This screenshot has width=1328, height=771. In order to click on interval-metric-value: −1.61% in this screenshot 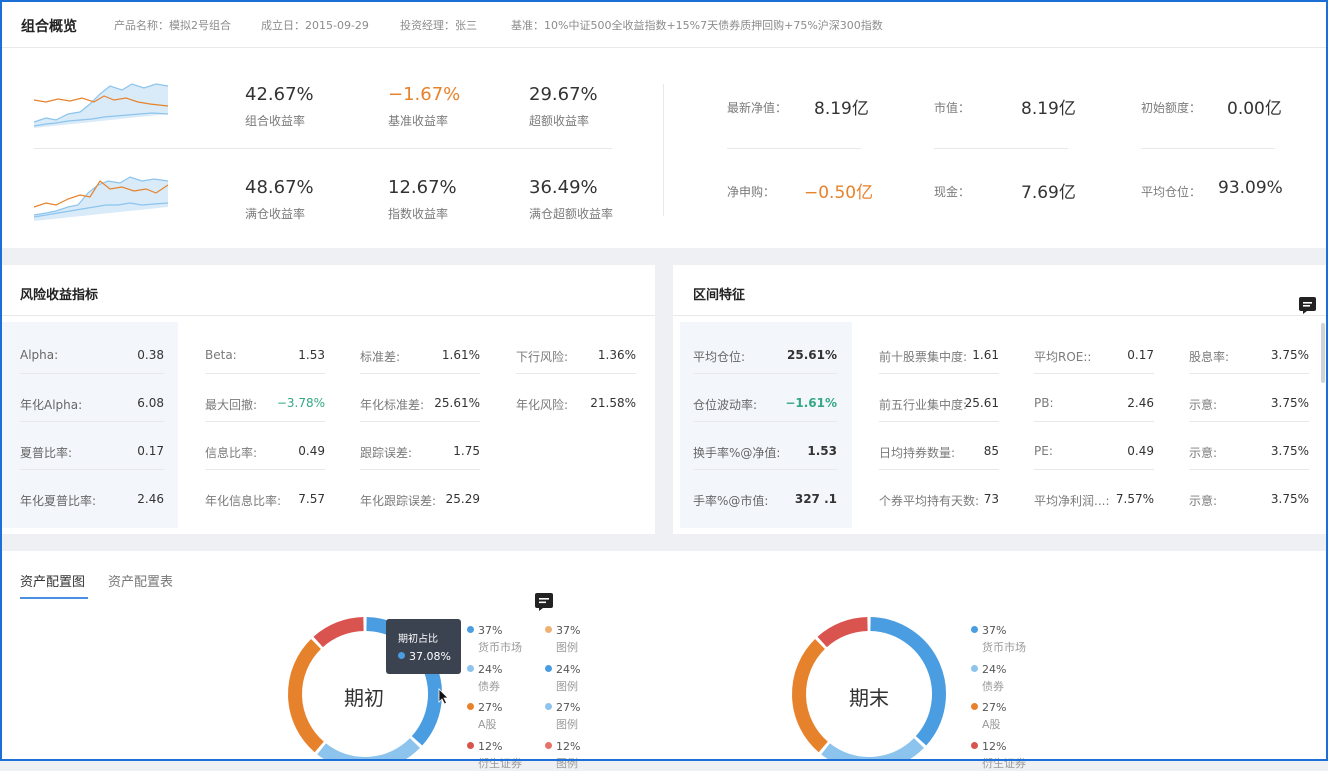, I will do `click(811, 403)`.